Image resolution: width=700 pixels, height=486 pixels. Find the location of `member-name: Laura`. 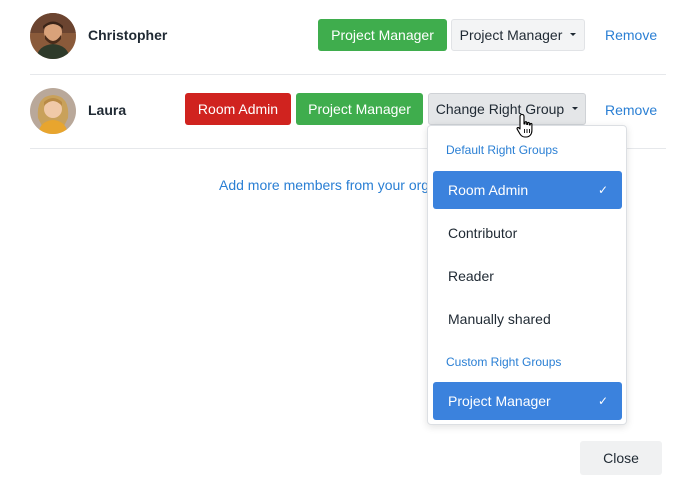

member-name: Laura is located at coordinates (107, 110).